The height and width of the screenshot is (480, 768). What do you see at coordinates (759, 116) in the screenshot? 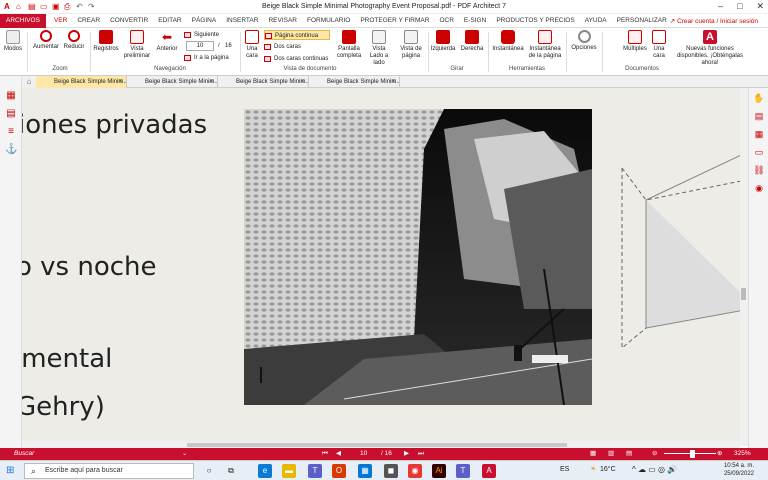
I see `properties-icon: ▤` at bounding box center [759, 116].